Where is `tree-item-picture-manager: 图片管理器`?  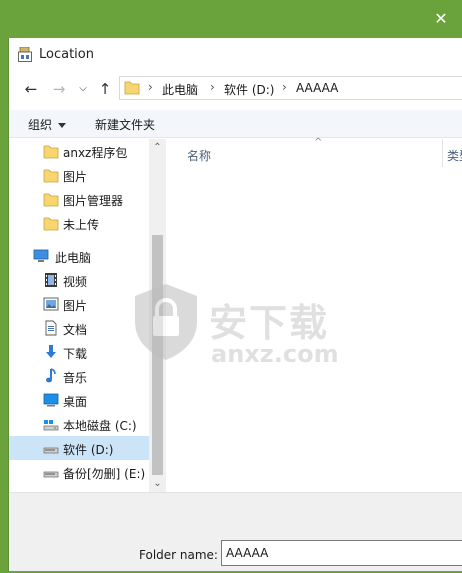 tree-item-picture-manager: 图片管理器 is located at coordinates (79, 199).